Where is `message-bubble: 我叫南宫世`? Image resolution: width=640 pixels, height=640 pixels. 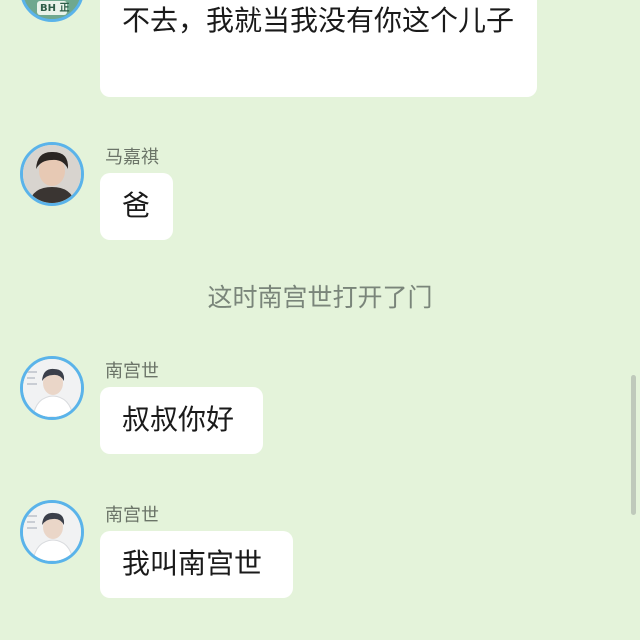 message-bubble: 我叫南宫世 is located at coordinates (196, 564).